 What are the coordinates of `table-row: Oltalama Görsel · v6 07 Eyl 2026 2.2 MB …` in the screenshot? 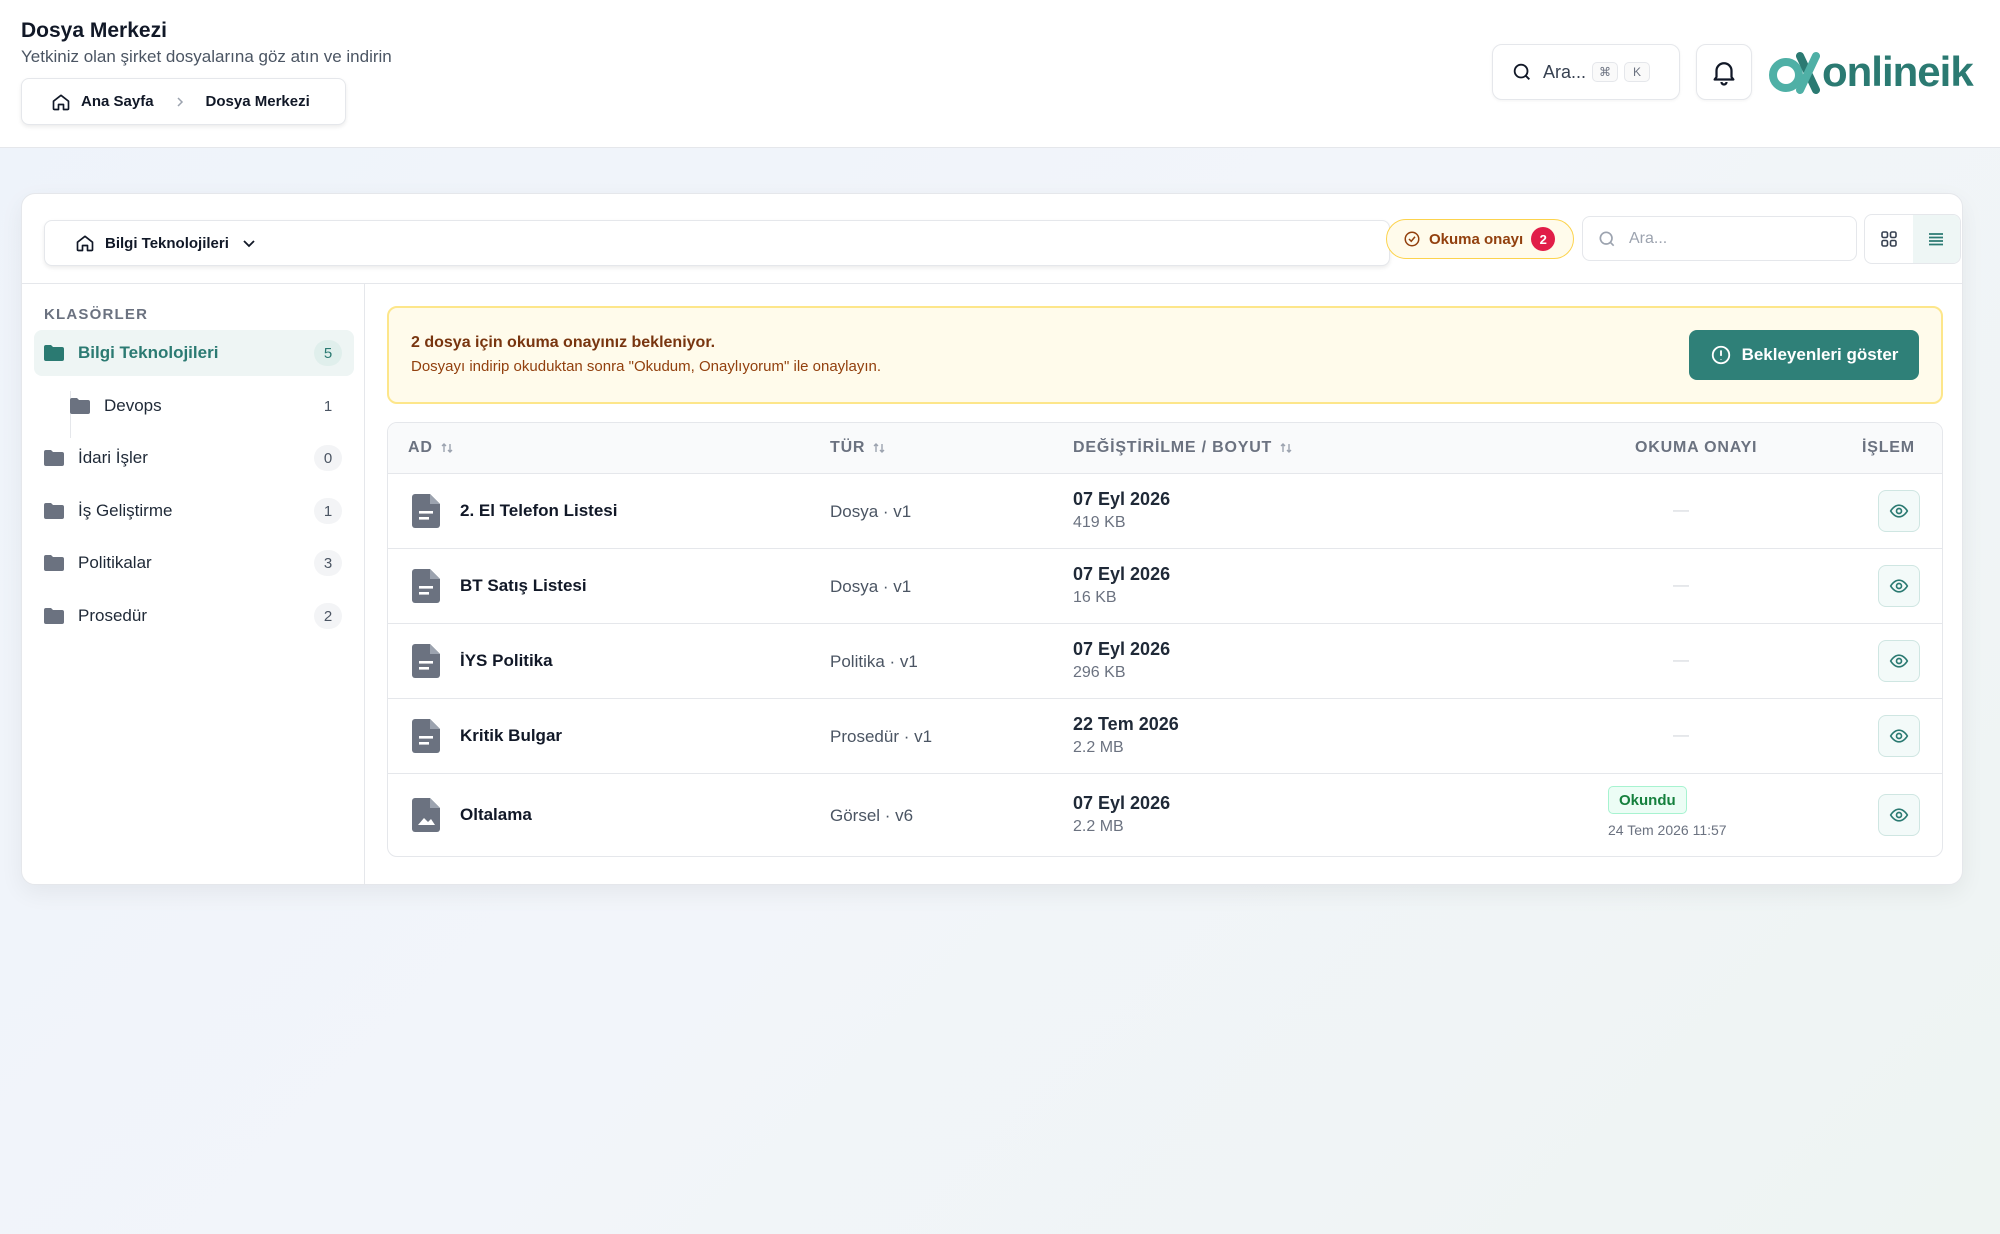 It's located at (1165, 815).